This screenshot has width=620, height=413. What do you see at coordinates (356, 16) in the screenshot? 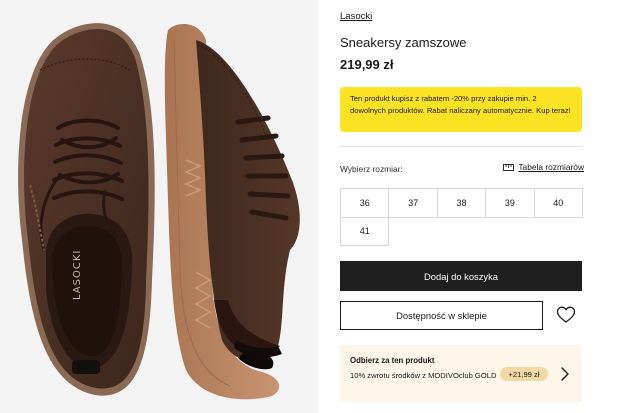
I see `brand-link: Lasocki` at bounding box center [356, 16].